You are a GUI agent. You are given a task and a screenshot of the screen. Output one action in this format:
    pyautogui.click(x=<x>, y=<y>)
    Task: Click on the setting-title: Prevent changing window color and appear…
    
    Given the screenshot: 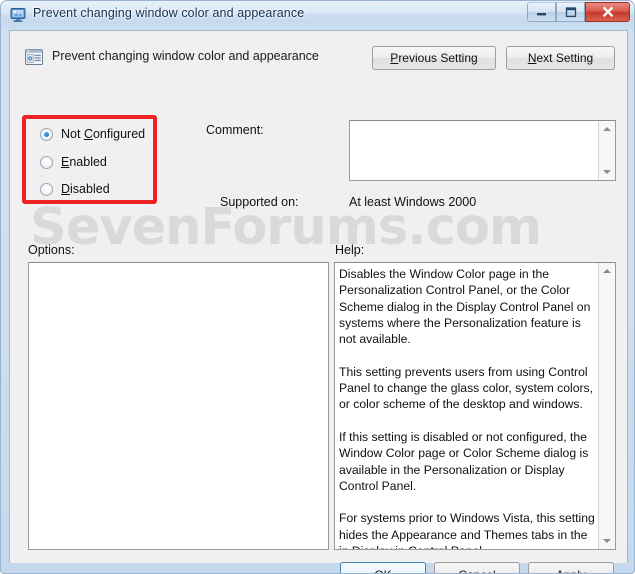 What is the action you would take?
    pyautogui.click(x=185, y=56)
    